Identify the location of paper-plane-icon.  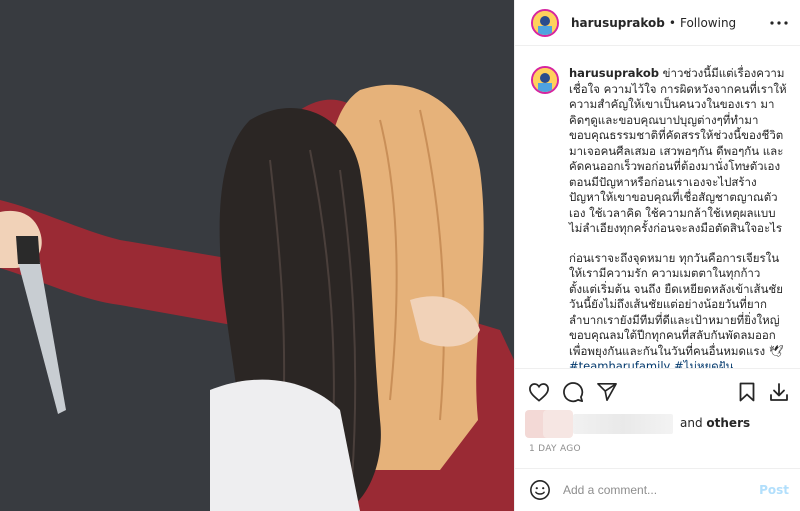
(607, 392).